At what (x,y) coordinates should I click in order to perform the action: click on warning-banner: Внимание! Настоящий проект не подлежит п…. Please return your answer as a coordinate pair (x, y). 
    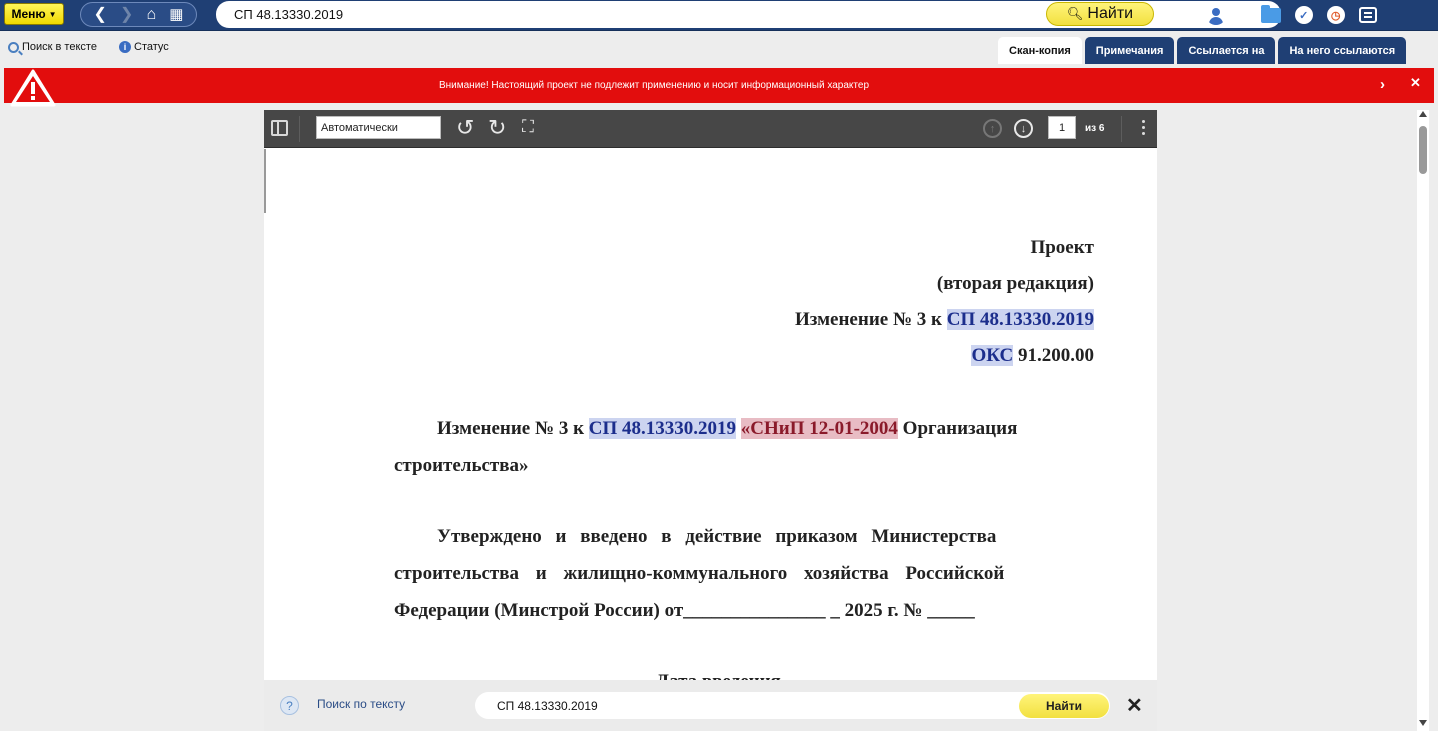
    Looking at the image, I should click on (719, 87).